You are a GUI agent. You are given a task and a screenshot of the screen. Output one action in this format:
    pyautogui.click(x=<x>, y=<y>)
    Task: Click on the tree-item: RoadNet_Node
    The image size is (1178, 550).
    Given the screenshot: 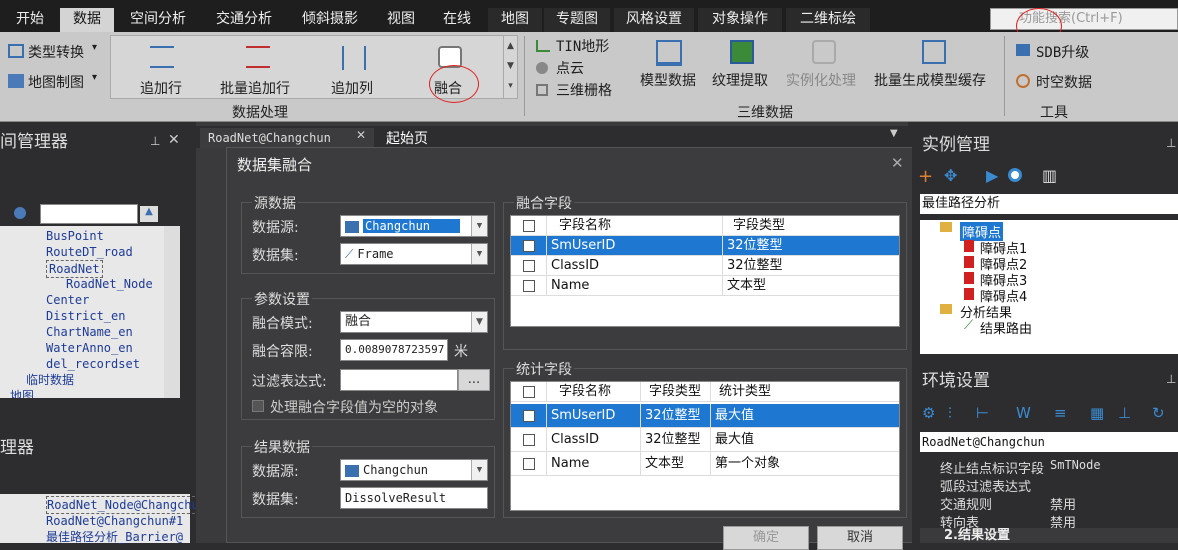 What is the action you would take?
    pyautogui.click(x=109, y=284)
    